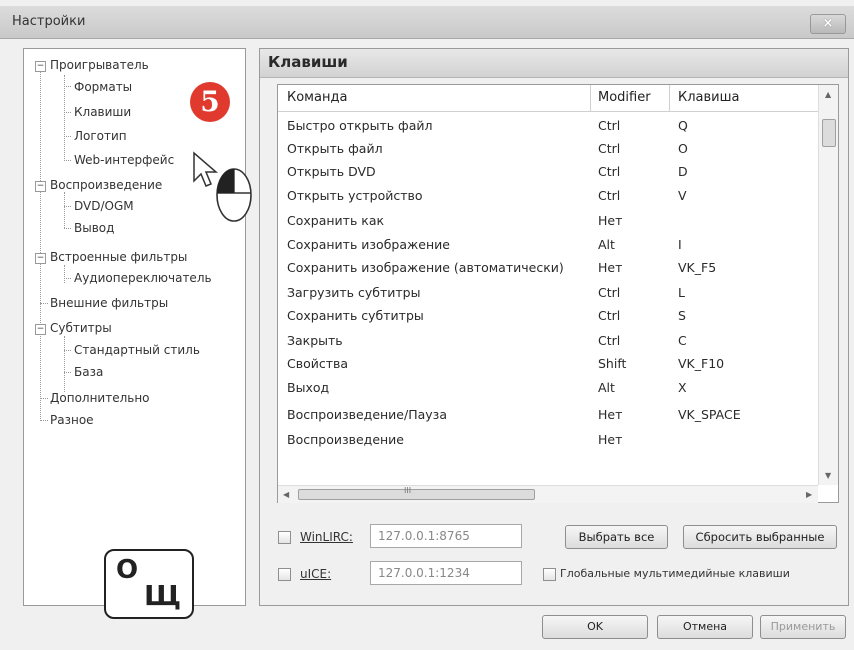  I want to click on scroll-up-arrow-icon: ▲, so click(828, 94).